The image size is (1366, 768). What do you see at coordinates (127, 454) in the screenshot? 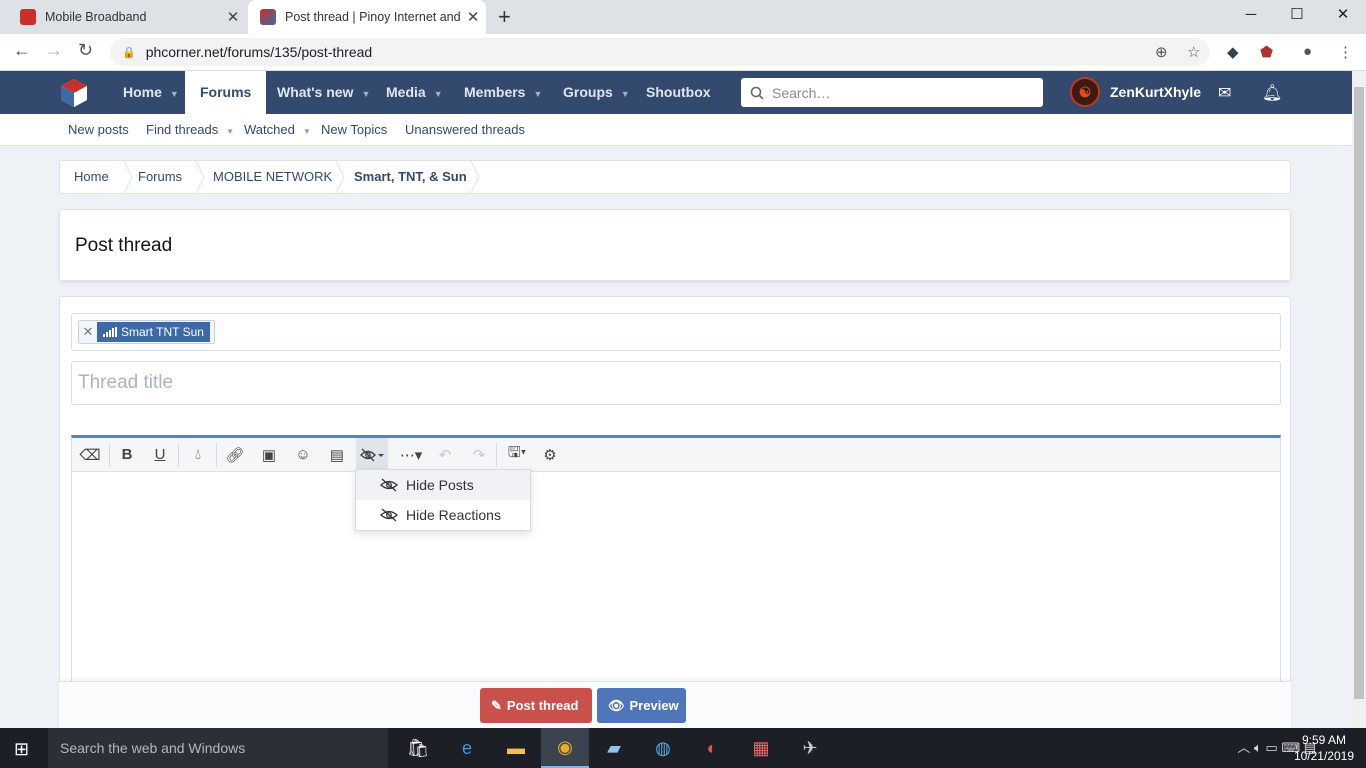
I see `bold-icon: B` at bounding box center [127, 454].